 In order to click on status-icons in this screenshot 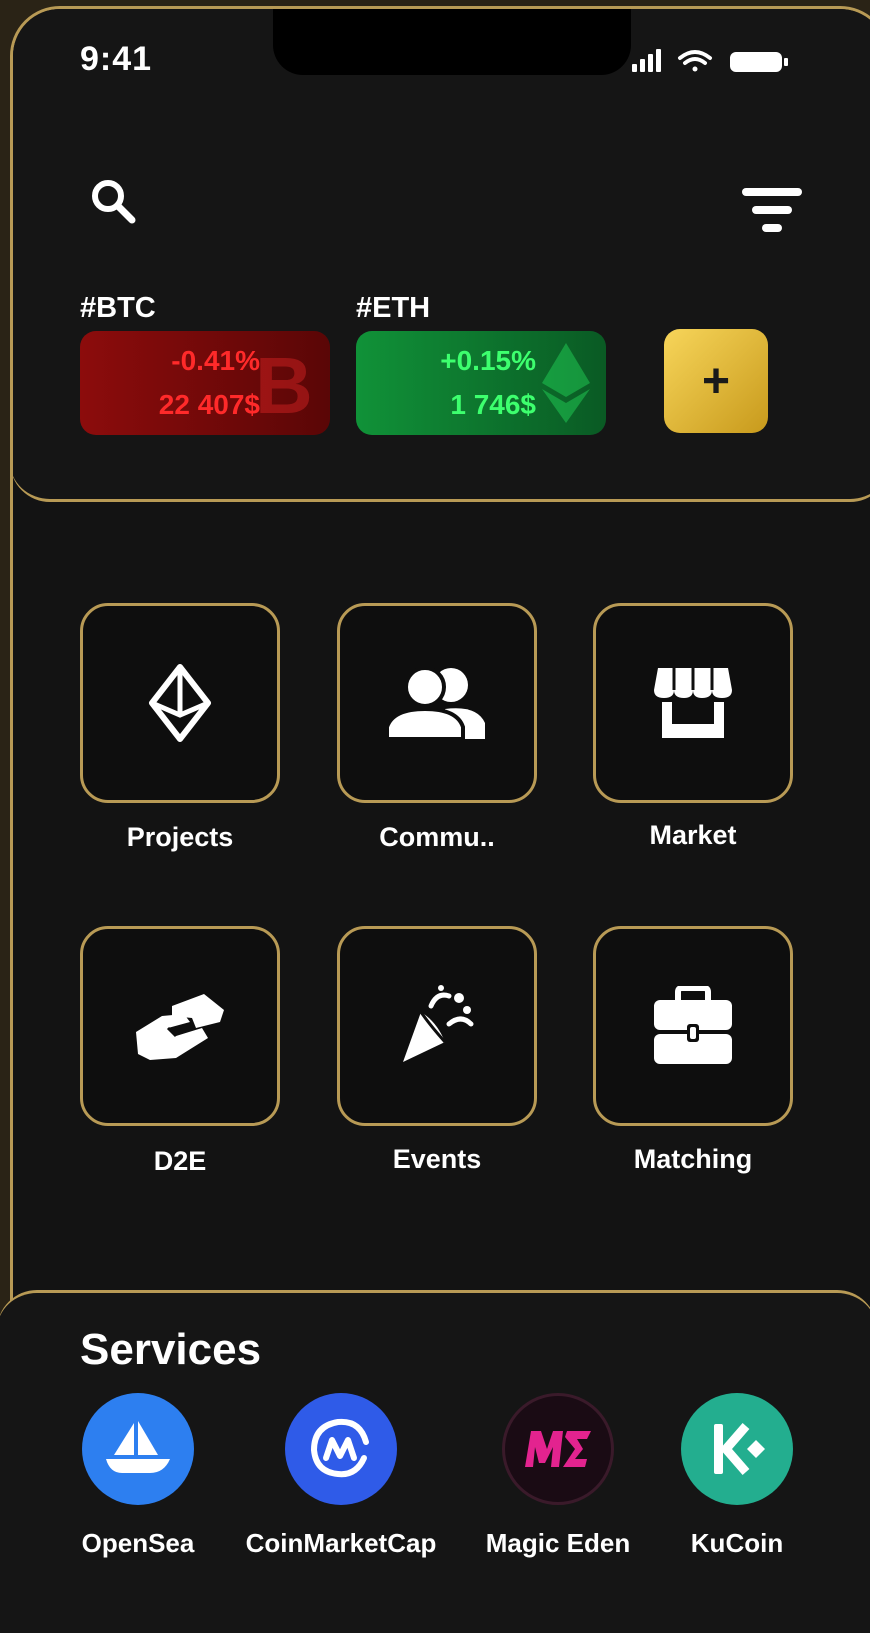, I will do `click(710, 60)`.